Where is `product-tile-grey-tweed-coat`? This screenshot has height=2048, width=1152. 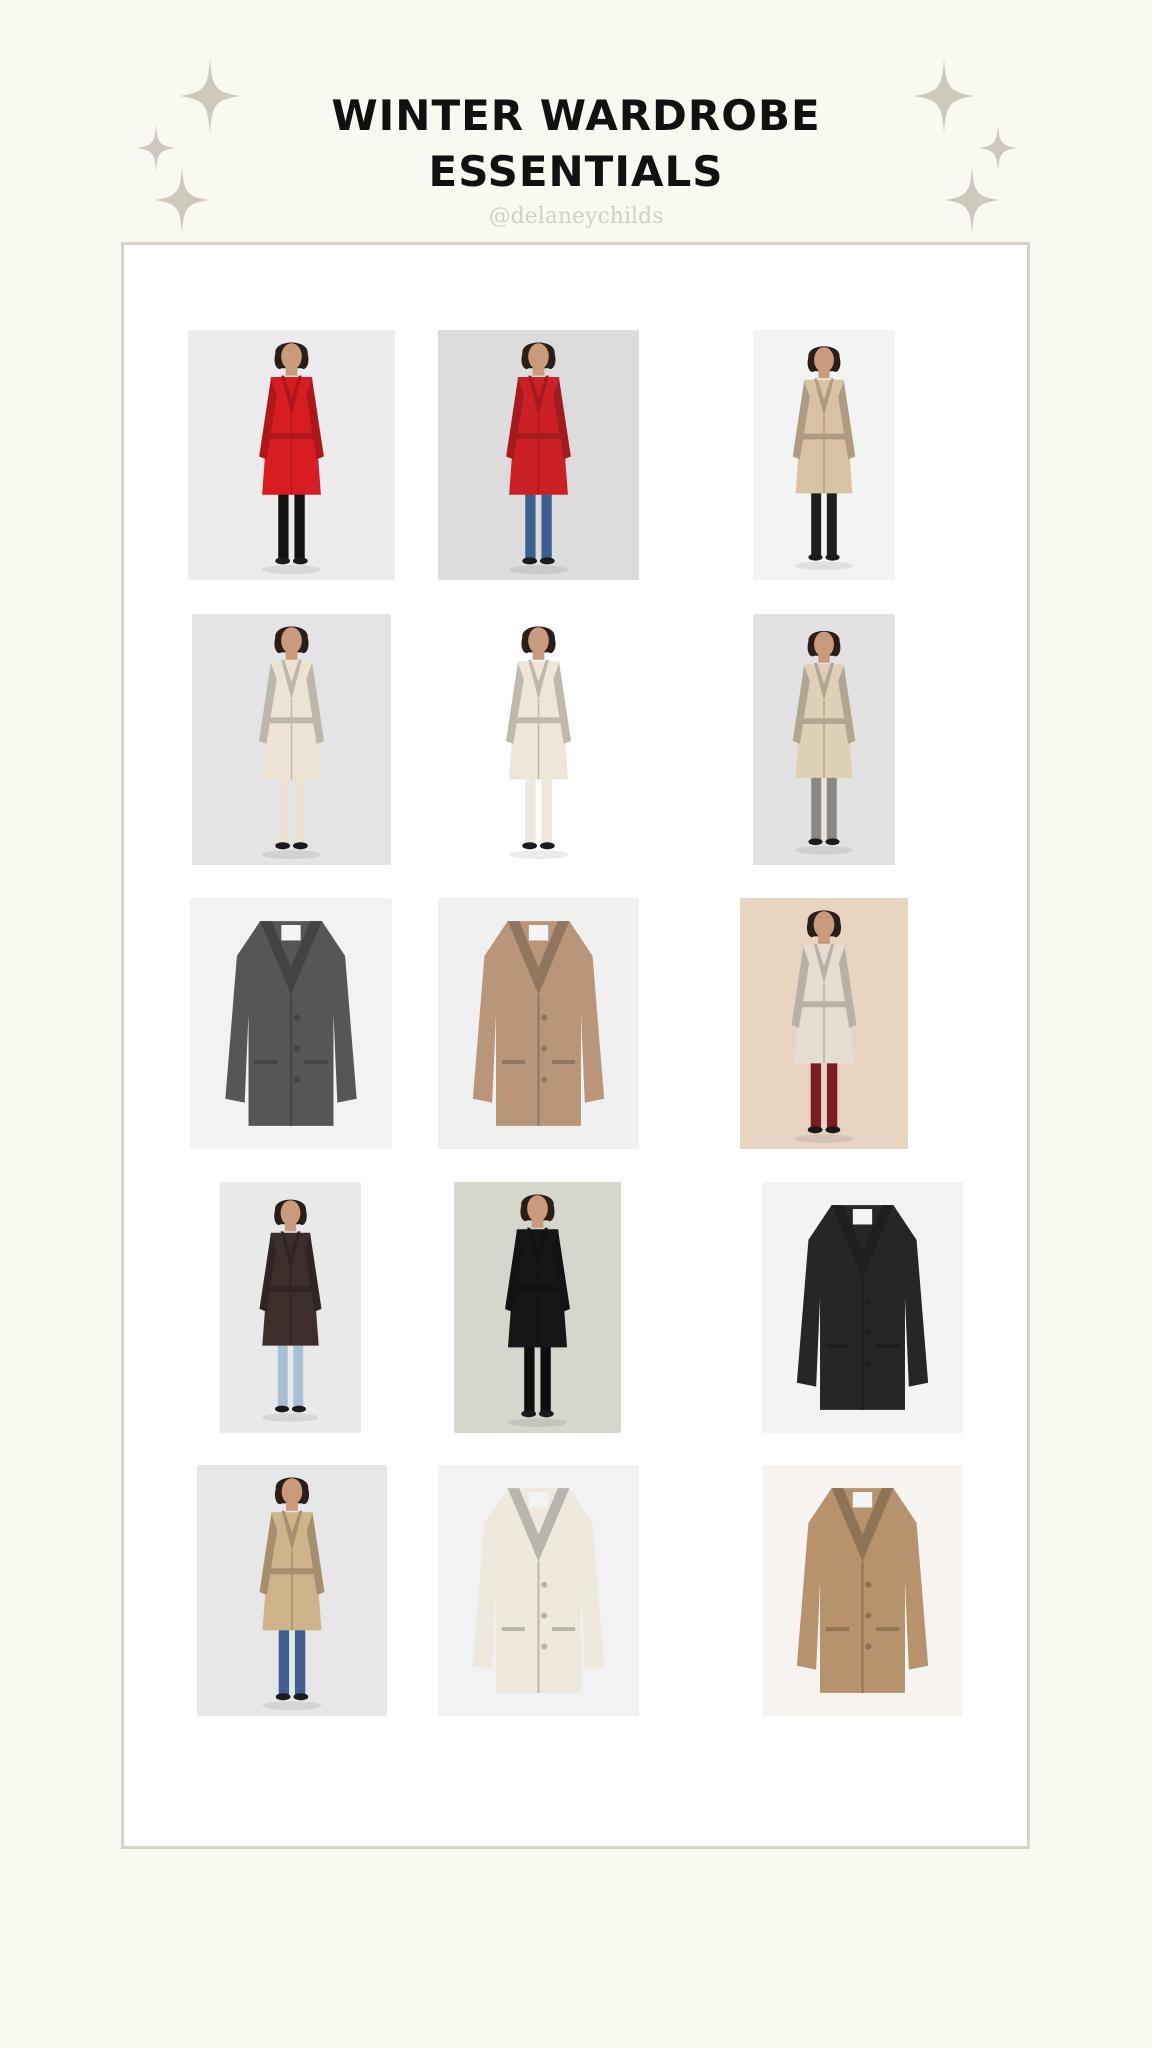
product-tile-grey-tweed-coat is located at coordinates (291, 1023).